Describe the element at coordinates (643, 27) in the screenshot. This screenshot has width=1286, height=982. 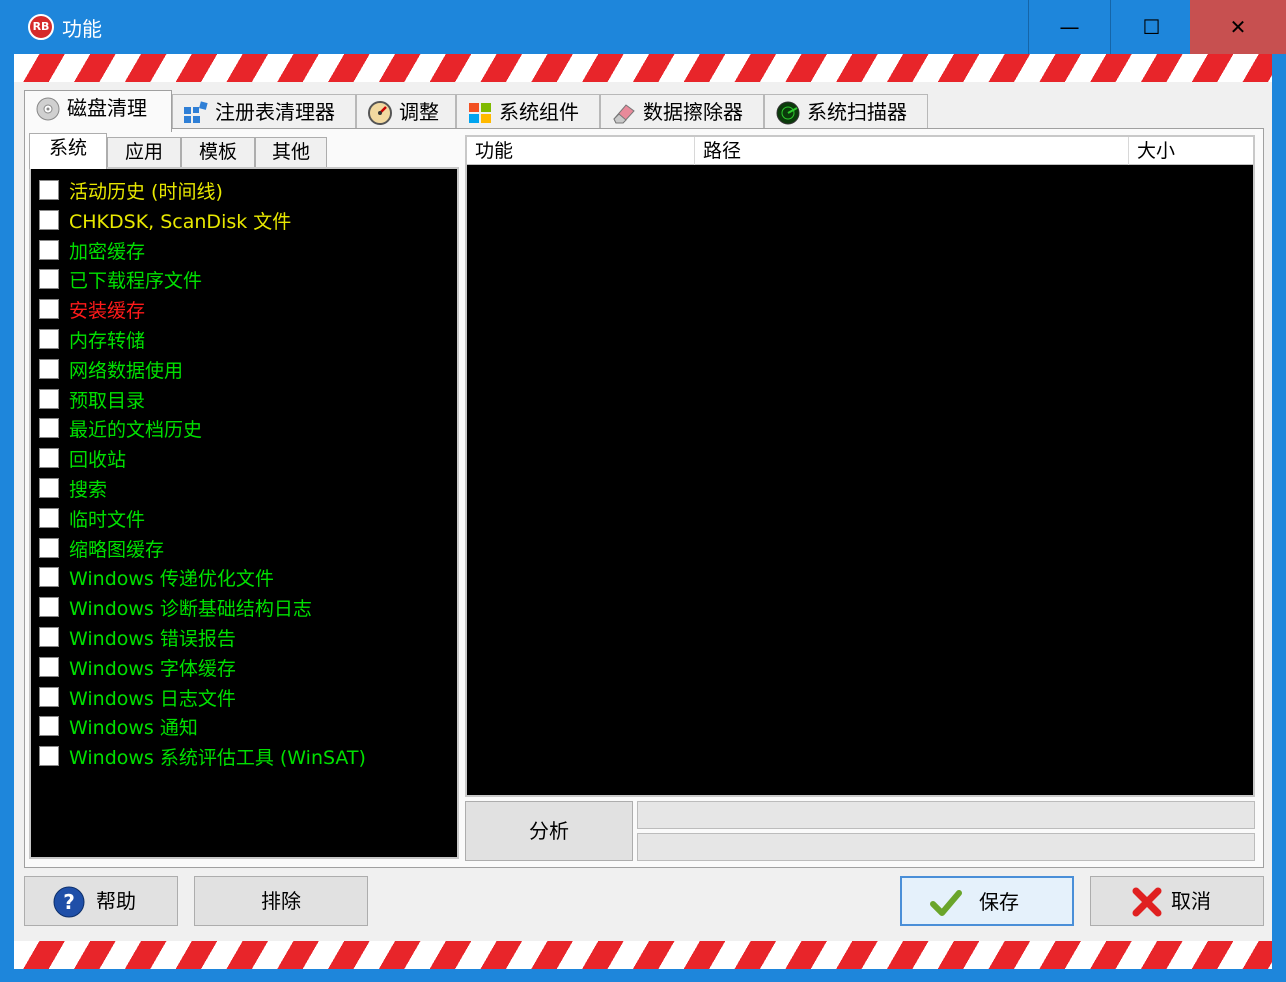
I see `title-bar: RB 功能 — ☐ ✕` at that location.